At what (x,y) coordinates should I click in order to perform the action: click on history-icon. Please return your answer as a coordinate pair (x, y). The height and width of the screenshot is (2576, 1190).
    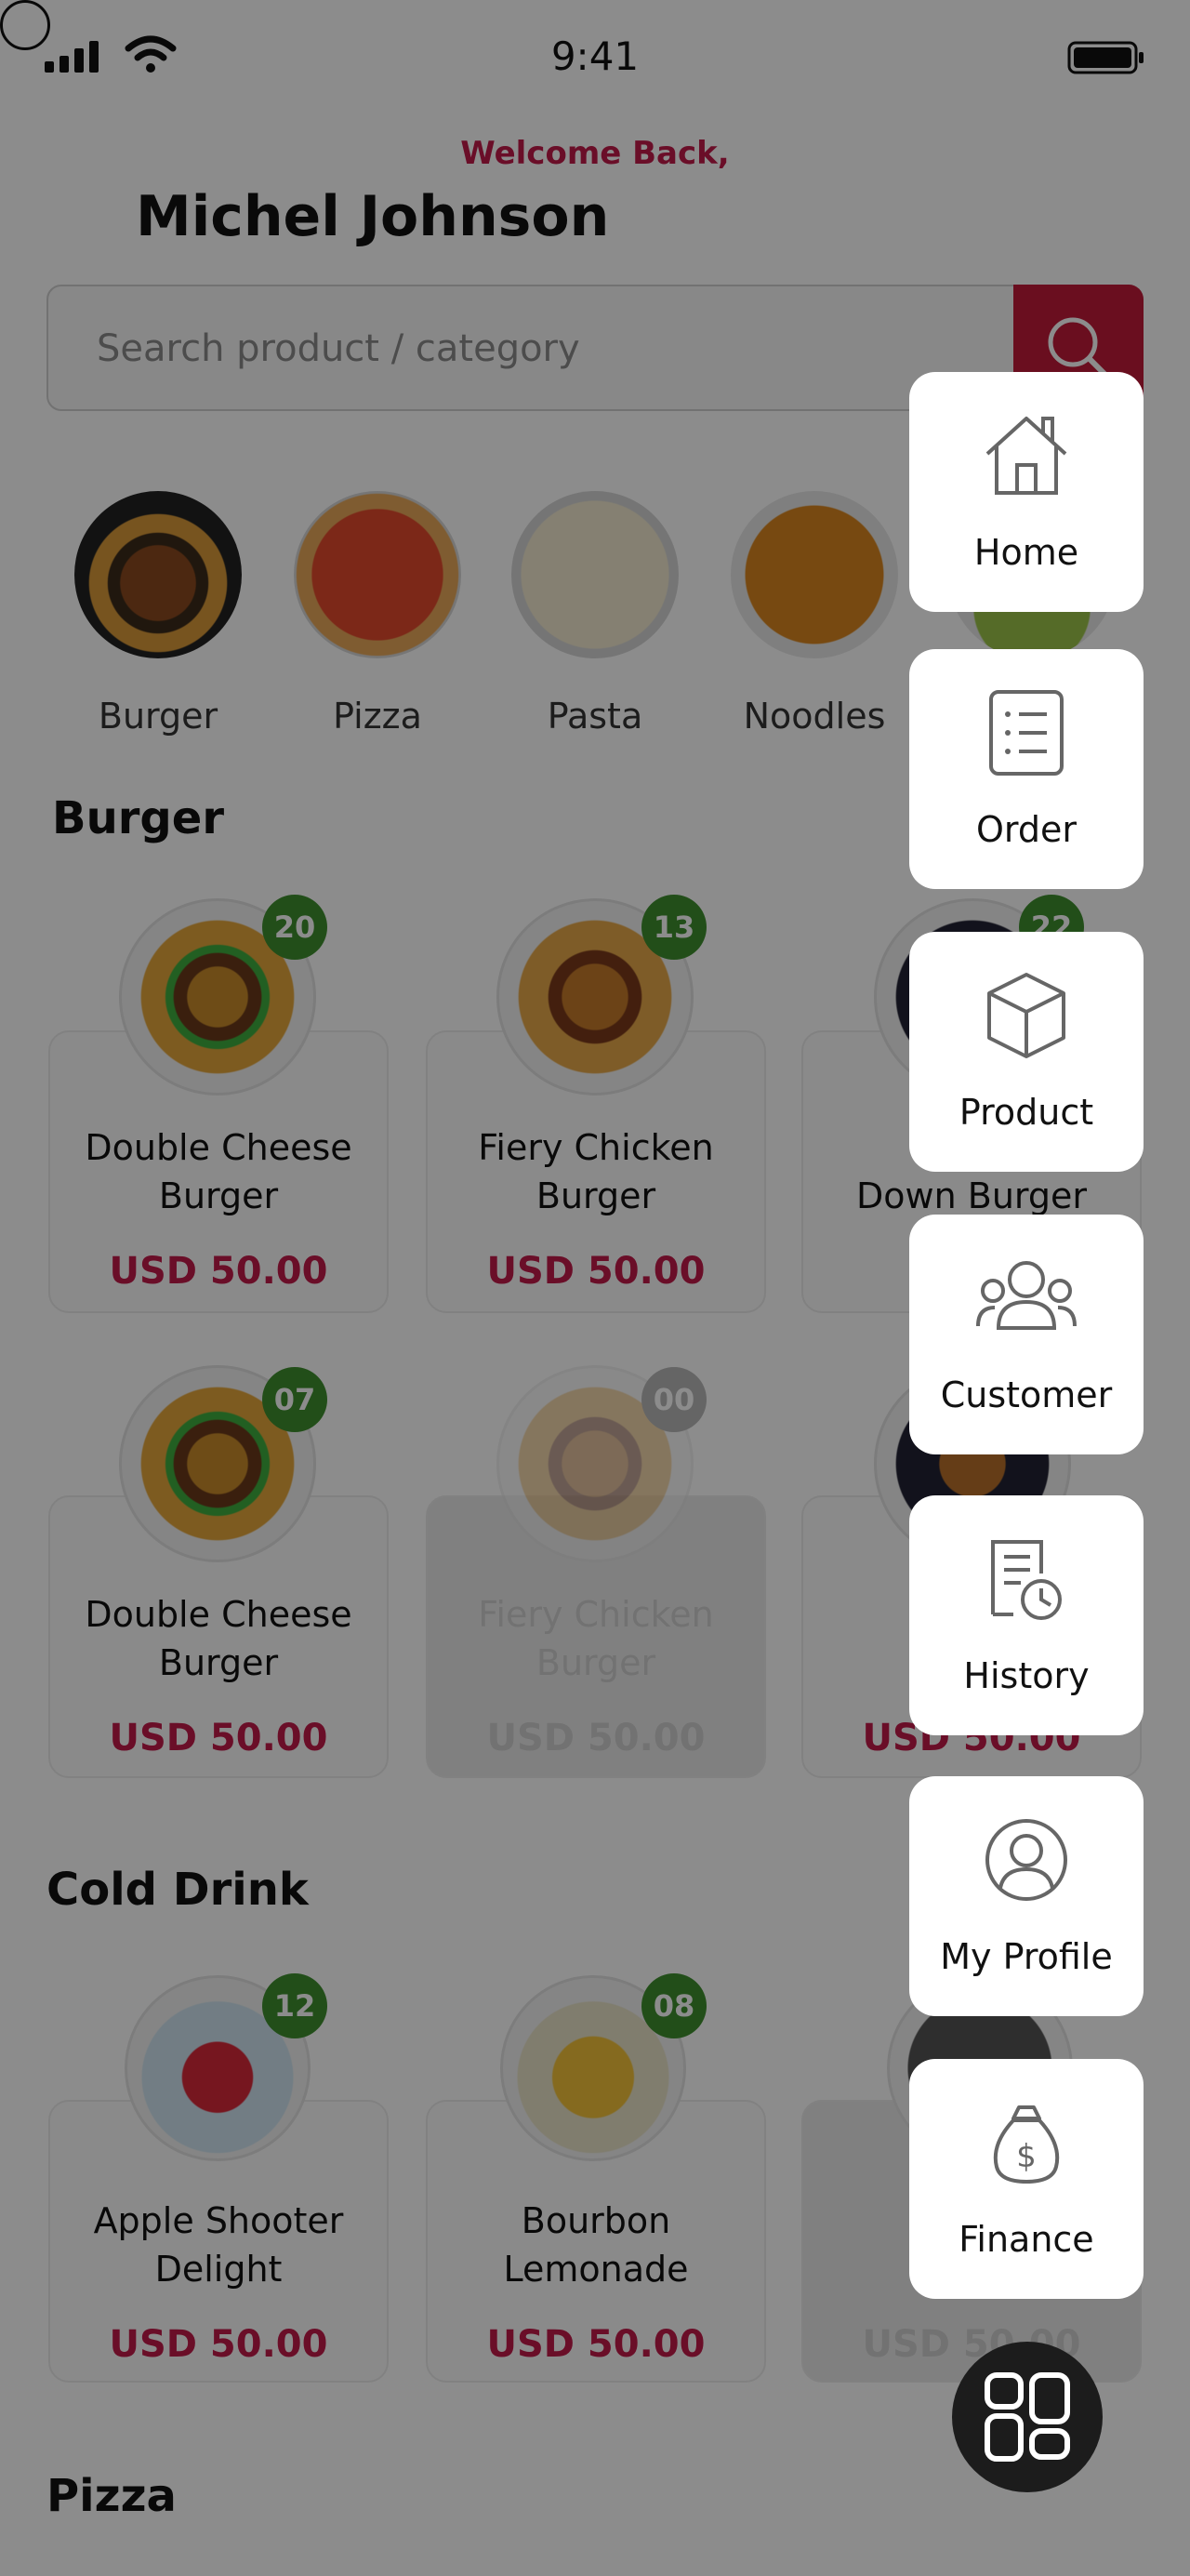
    Looking at the image, I should click on (1026, 1580).